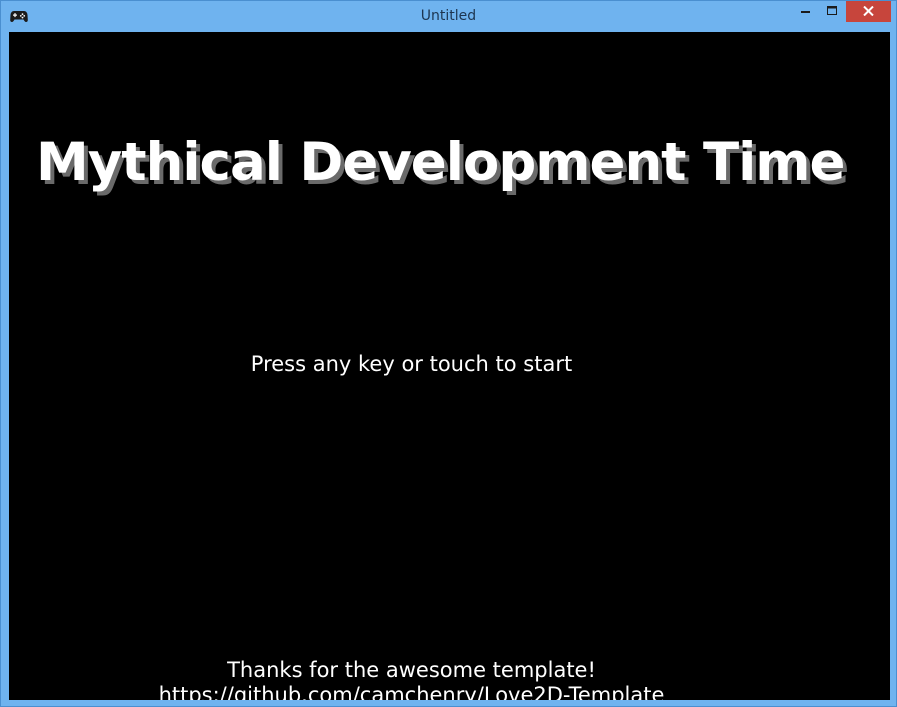  I want to click on window-title: Untitled, so click(448, 16).